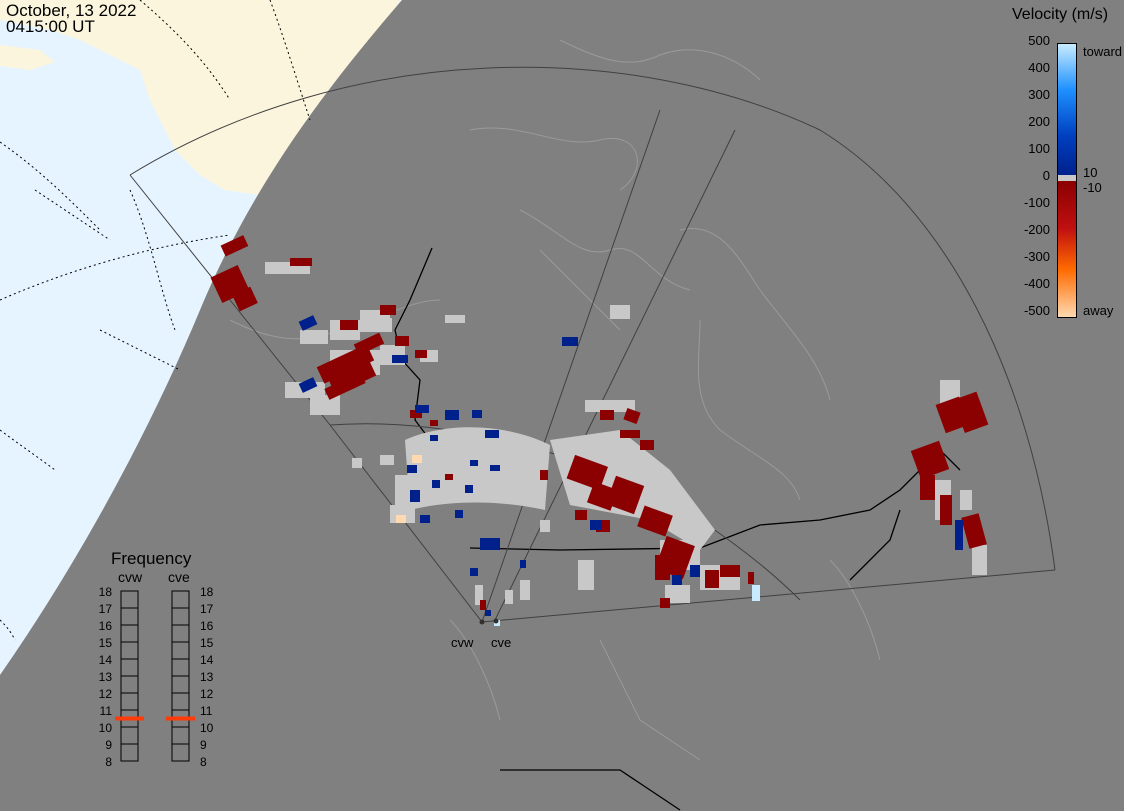  Describe the element at coordinates (203, 762) in the screenshot. I see `freq-right-8: 8` at that location.